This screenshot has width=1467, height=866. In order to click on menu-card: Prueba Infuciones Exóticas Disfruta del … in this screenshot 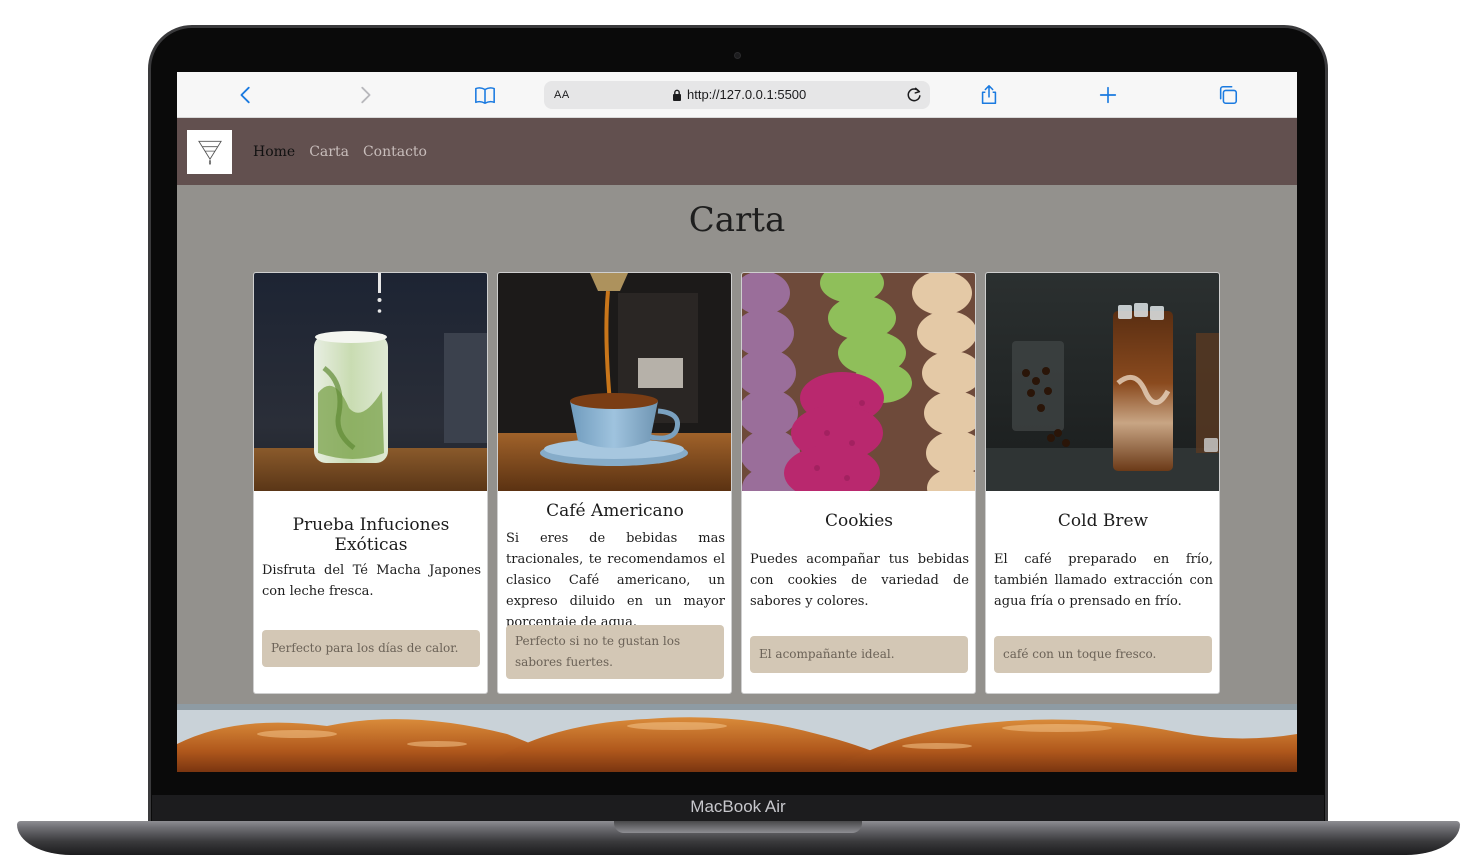, I will do `click(370, 483)`.